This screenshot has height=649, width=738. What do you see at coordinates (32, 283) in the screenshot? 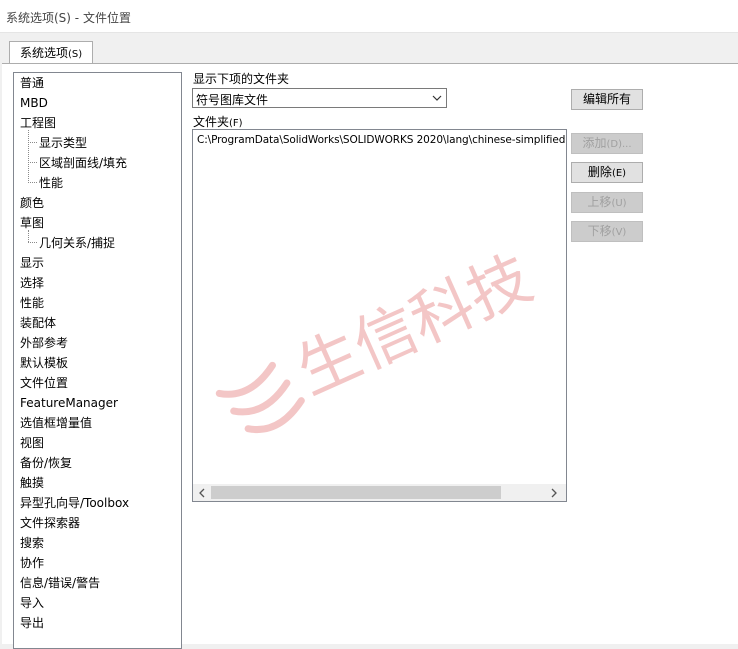
I see `tree-item: 选择` at bounding box center [32, 283].